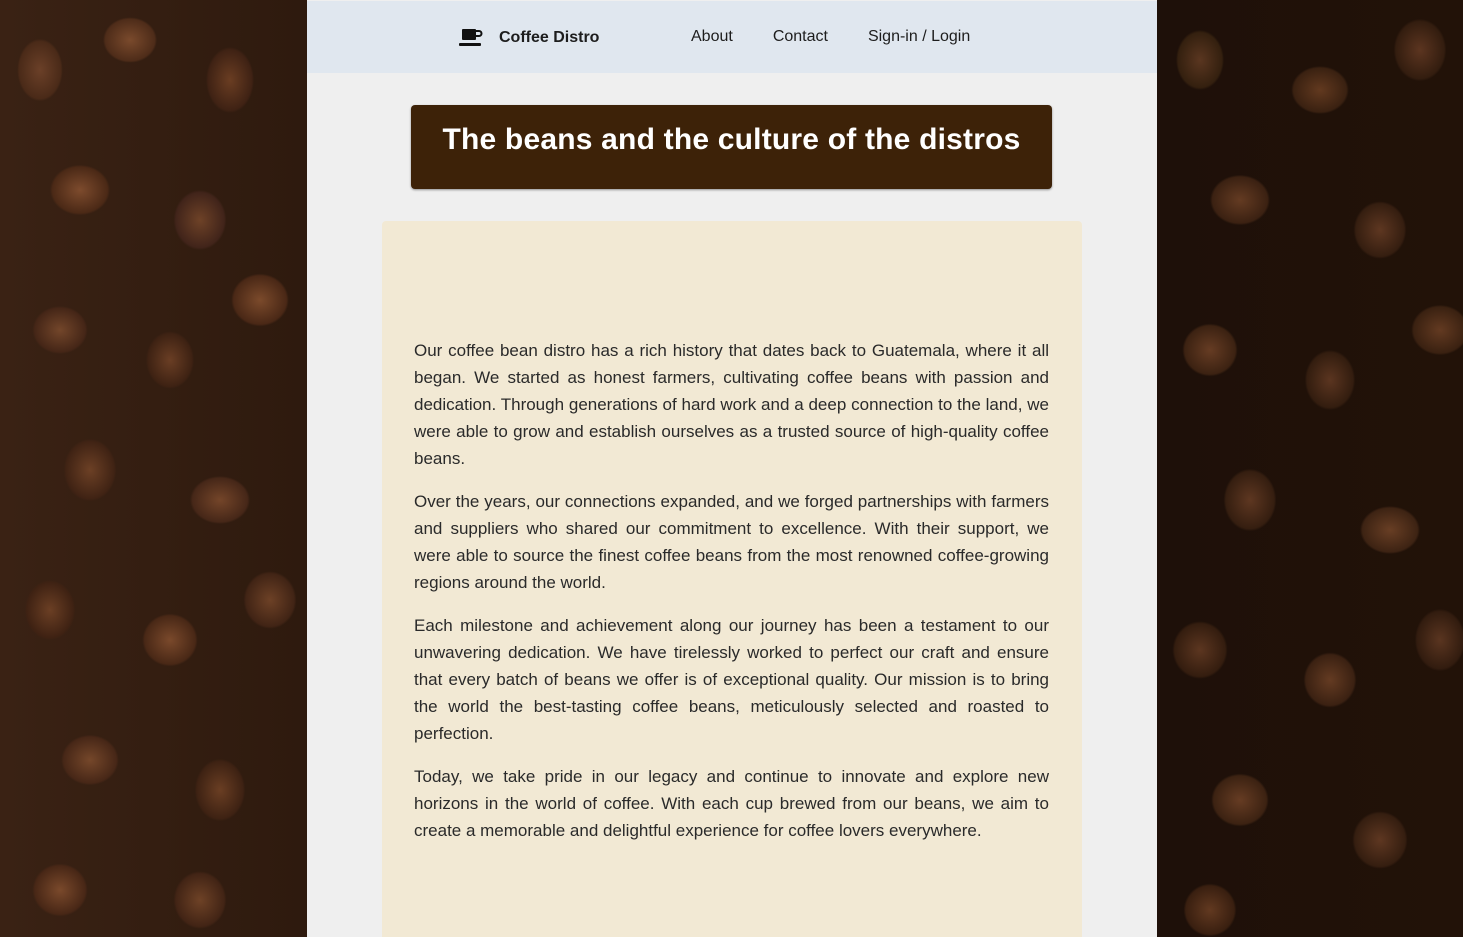 Image resolution: width=1463 pixels, height=937 pixels. I want to click on brand: Coffee Distro, so click(529, 38).